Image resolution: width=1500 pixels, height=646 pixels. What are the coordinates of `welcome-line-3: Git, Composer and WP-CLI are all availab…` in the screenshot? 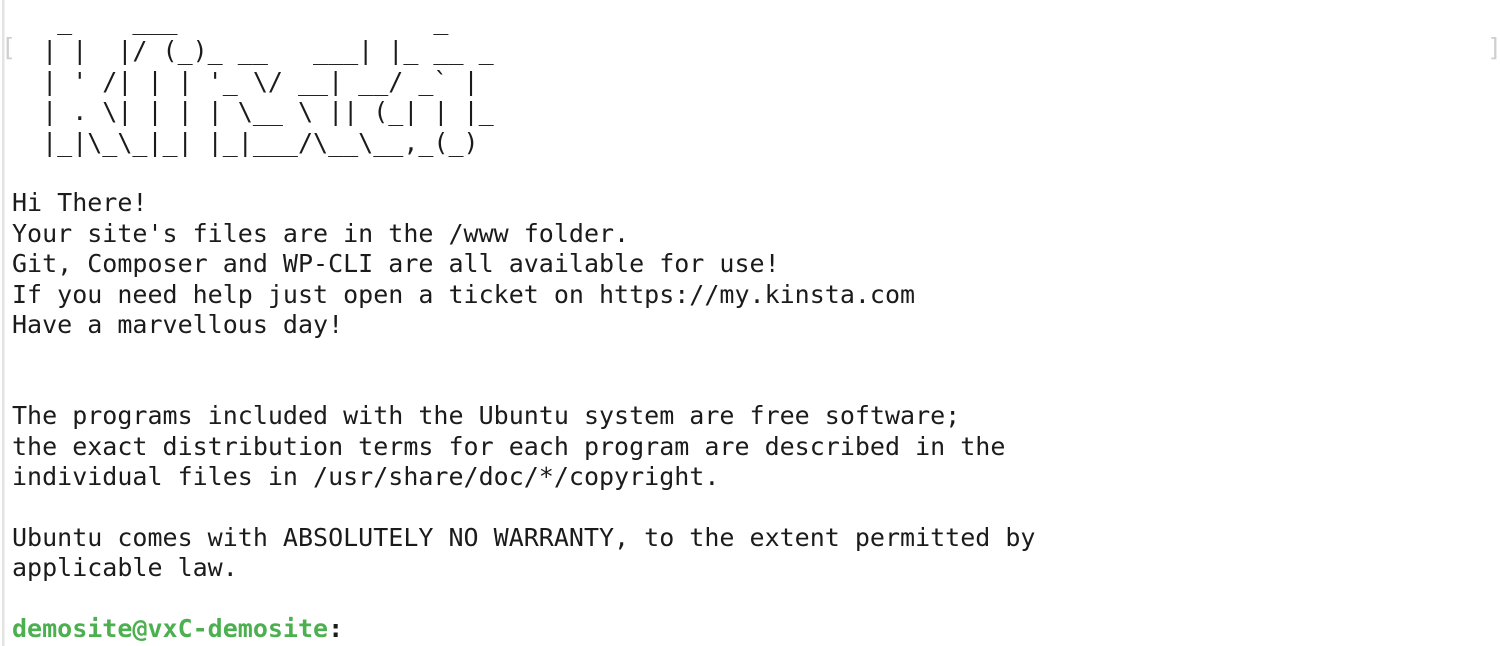 It's located at (396, 264).